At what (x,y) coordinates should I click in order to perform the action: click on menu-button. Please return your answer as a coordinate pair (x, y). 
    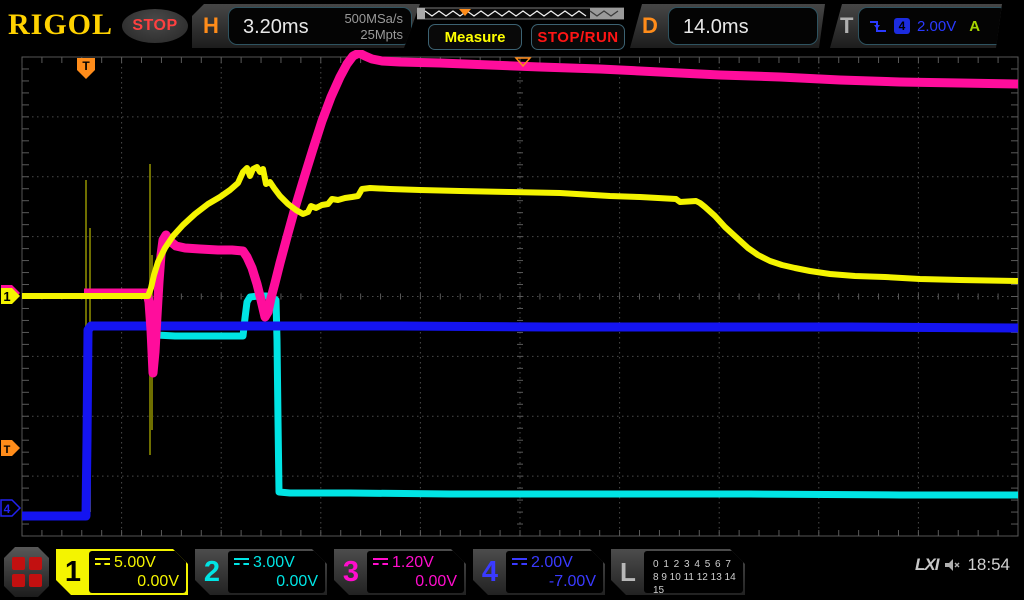
    Looking at the image, I should click on (26, 572).